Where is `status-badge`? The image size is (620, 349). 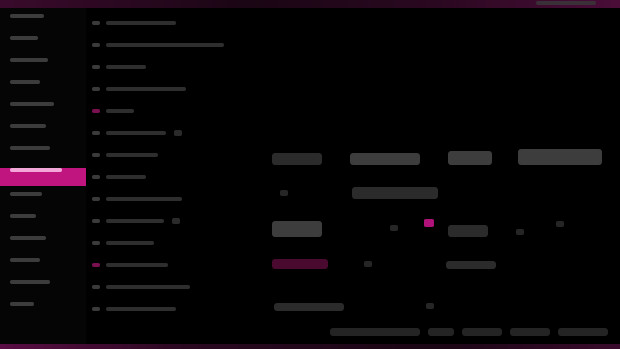
status-badge is located at coordinates (300, 264).